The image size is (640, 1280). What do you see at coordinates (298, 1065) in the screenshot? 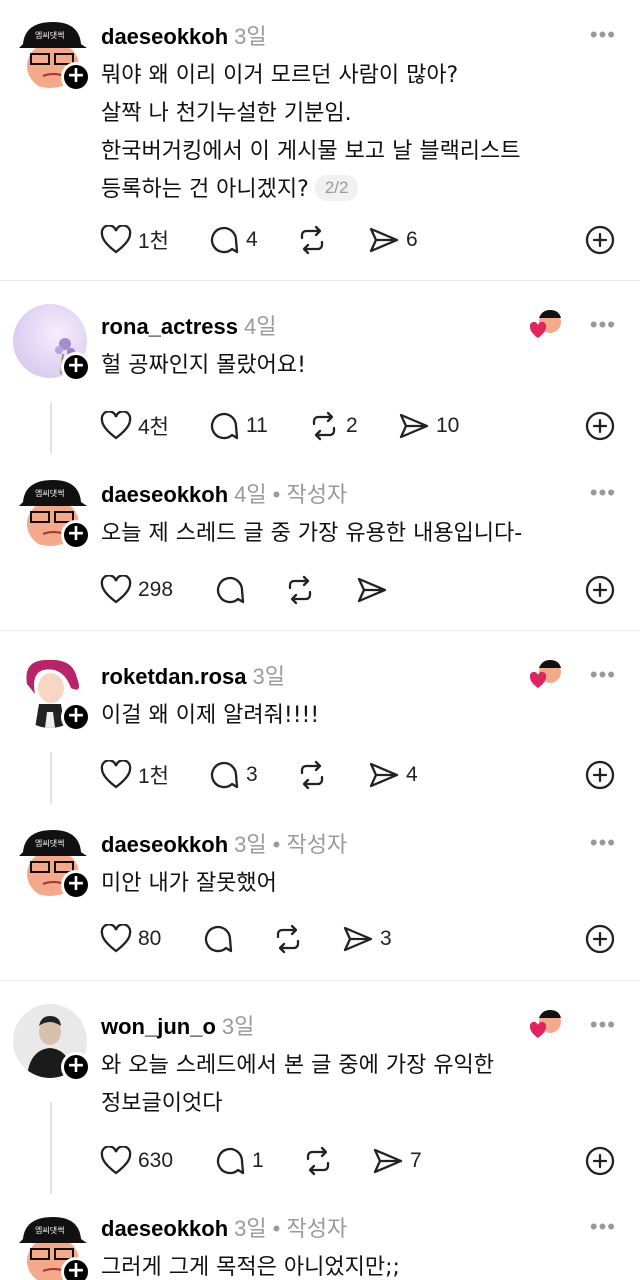
I see `post-line: 와 오늘 스레드에서 본 글 중에 가장 유익한` at bounding box center [298, 1065].